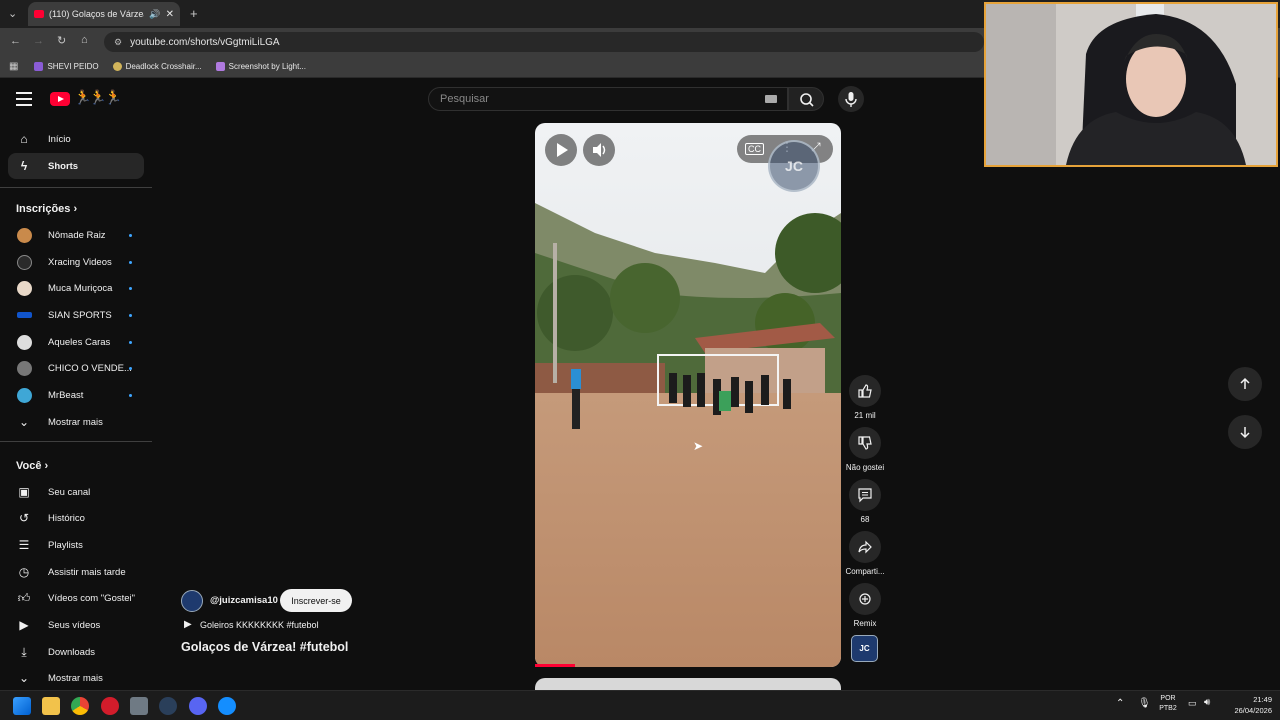 This screenshot has height=720, width=1280. Describe the element at coordinates (198, 706) in the screenshot. I see `discord-icon` at that location.